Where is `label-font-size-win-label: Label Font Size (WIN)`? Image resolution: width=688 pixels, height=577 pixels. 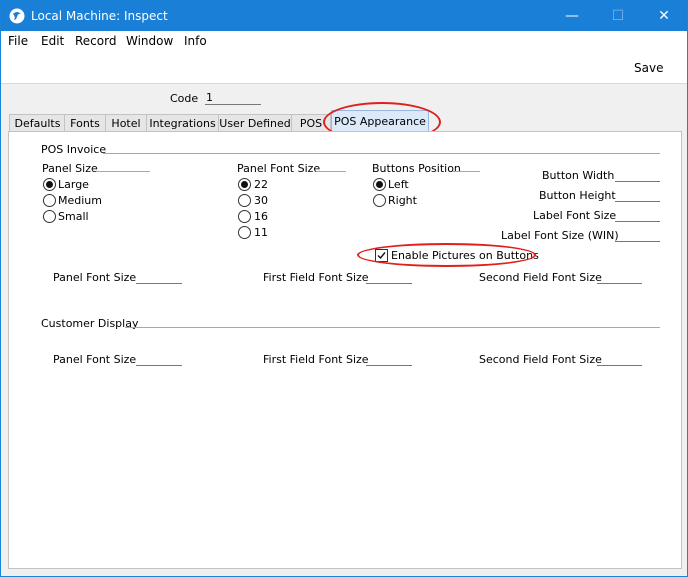
label-font-size-win-label: Label Font Size (WIN) is located at coordinates (560, 235).